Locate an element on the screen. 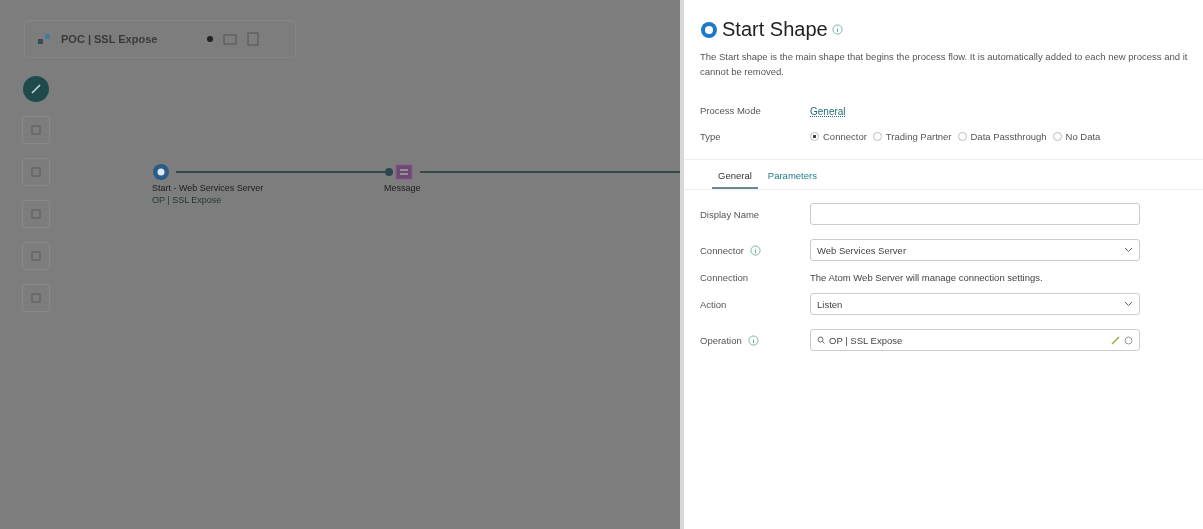 The width and height of the screenshot is (1203, 529). connection-note: The Atom Web Server will manage connection settings. is located at coordinates (927, 277).